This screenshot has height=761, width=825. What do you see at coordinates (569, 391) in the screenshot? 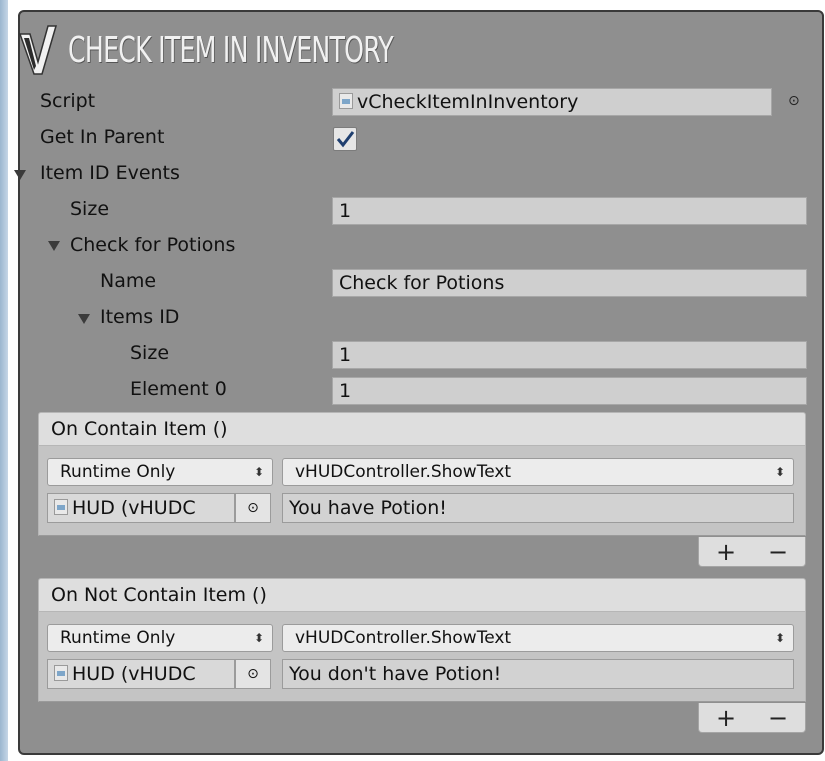
I see `element0-field: 1` at bounding box center [569, 391].